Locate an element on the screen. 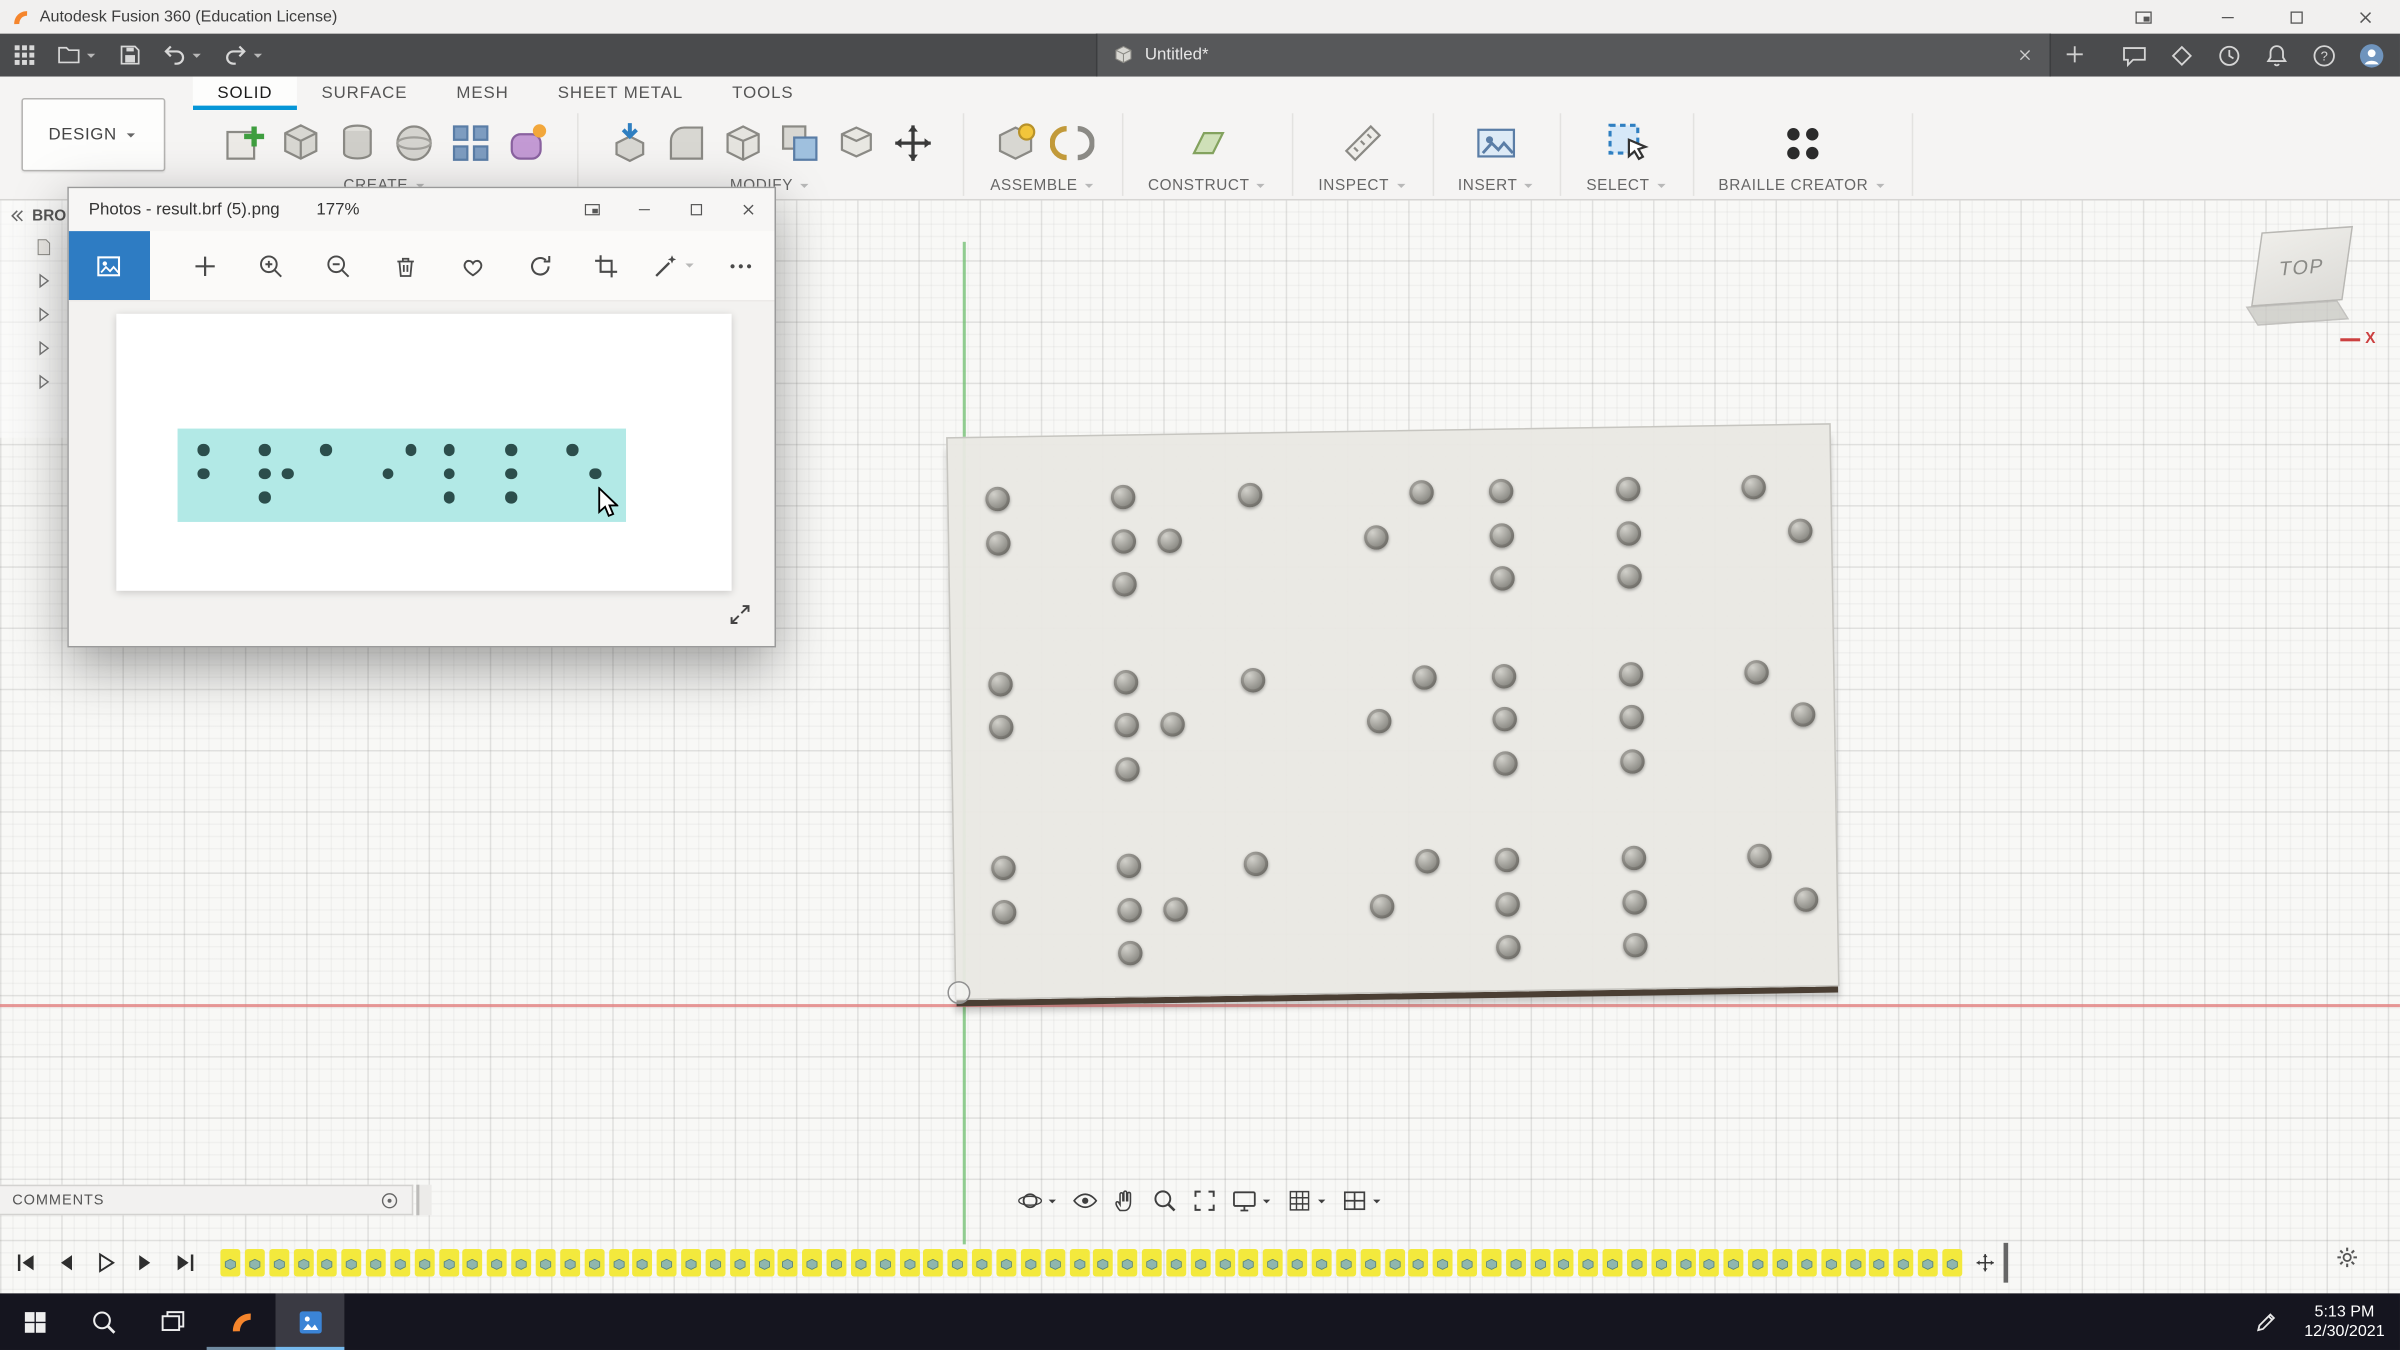 Image resolution: width=2400 pixels, height=1350 pixels. view-cube: TOP is located at coordinates (2302, 276).